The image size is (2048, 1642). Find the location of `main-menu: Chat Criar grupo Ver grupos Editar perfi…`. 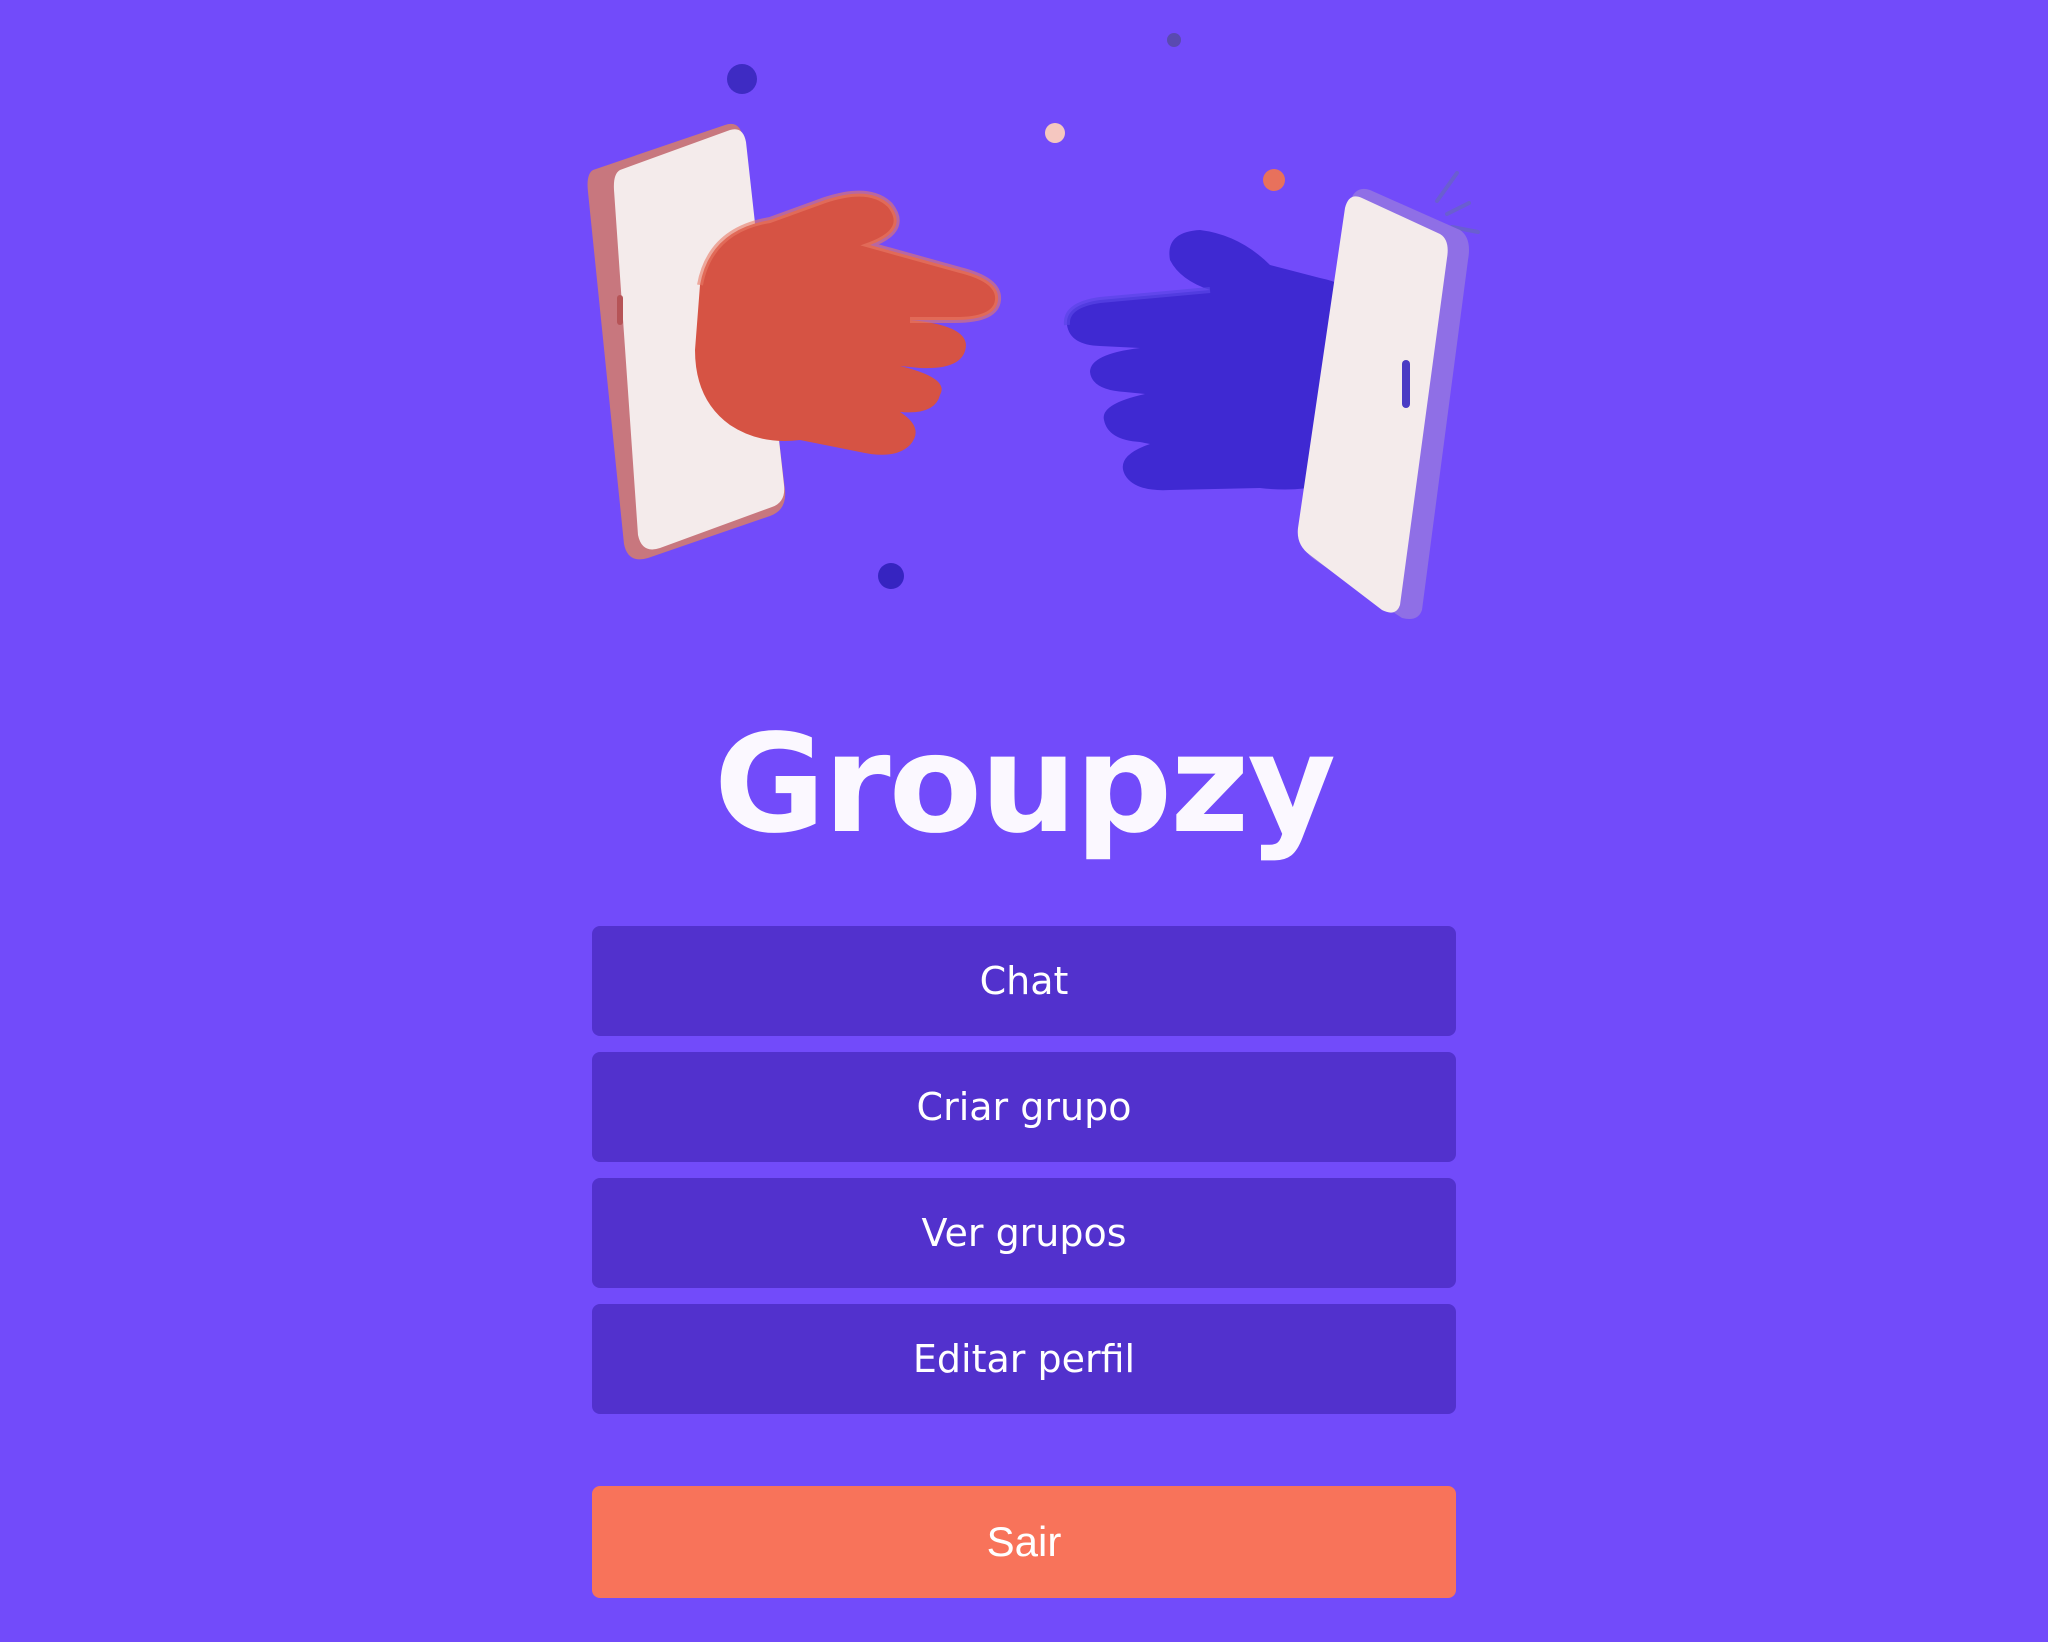

main-menu: Chat Criar grupo Ver grupos Editar perfi… is located at coordinates (1024, 1178).